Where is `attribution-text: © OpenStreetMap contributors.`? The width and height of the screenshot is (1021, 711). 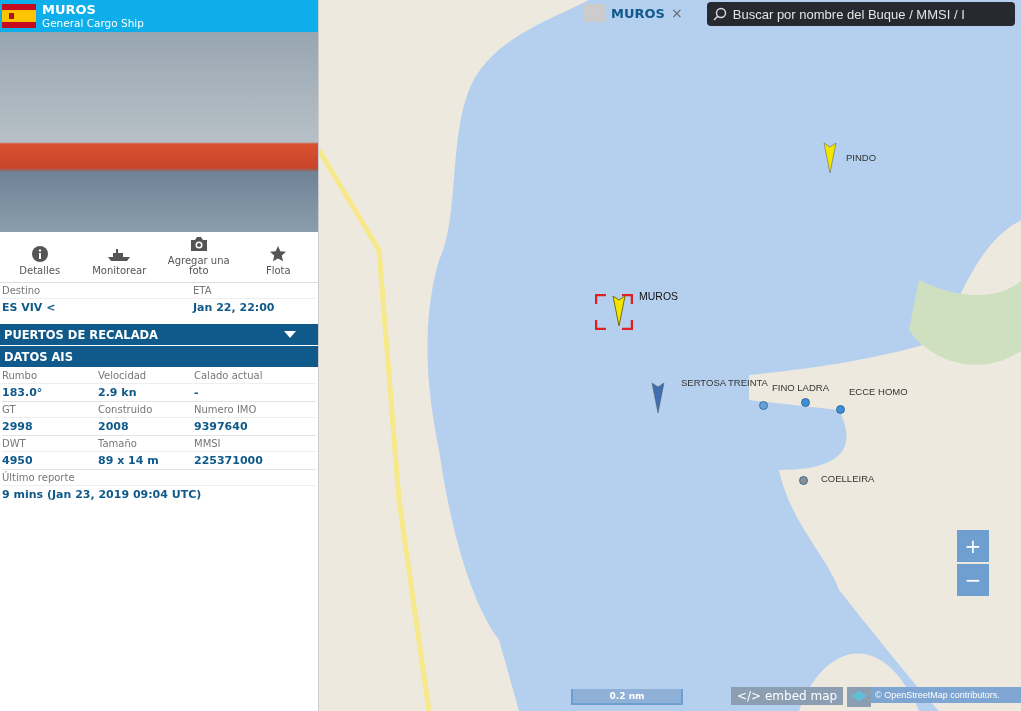 attribution-text: © OpenStreetMap contributors. is located at coordinates (946, 695).